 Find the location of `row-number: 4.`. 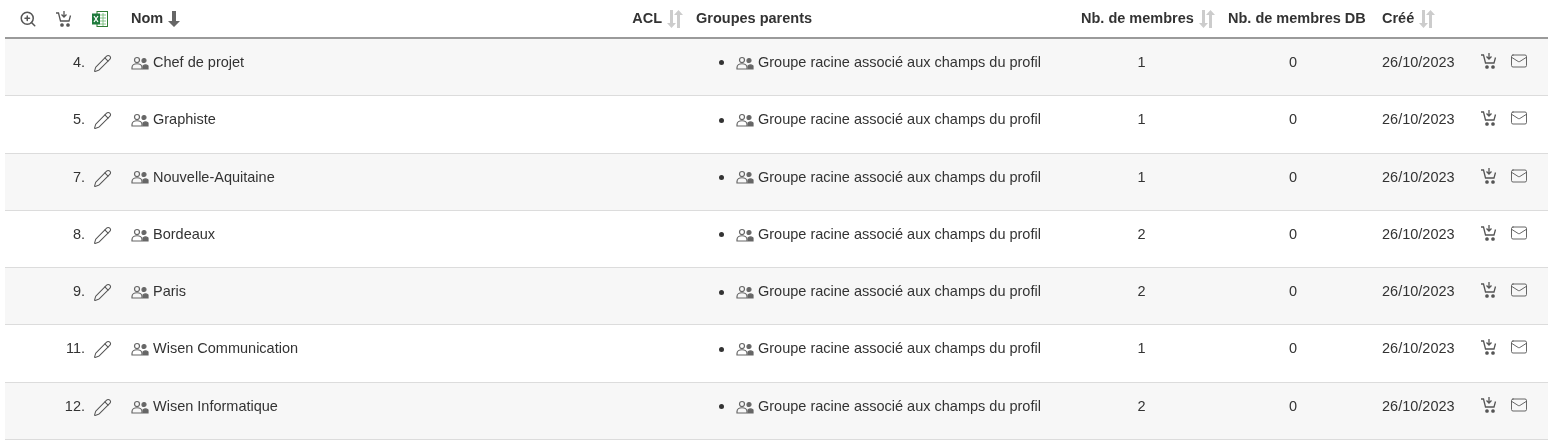

row-number: 4. is located at coordinates (78, 62).